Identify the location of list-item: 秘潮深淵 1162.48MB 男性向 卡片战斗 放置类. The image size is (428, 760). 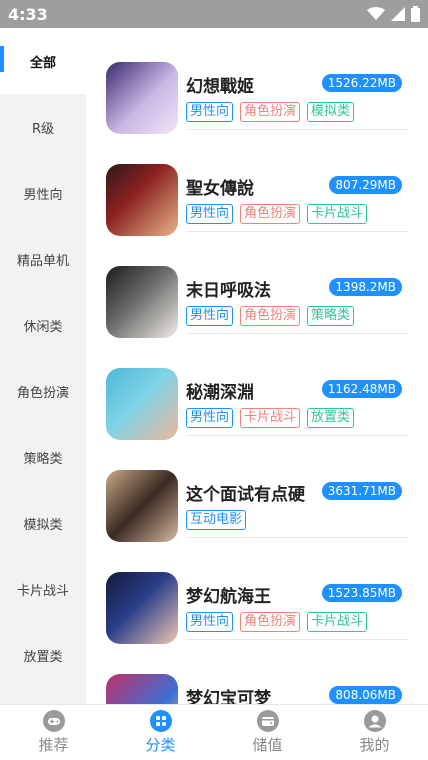
(257, 387).